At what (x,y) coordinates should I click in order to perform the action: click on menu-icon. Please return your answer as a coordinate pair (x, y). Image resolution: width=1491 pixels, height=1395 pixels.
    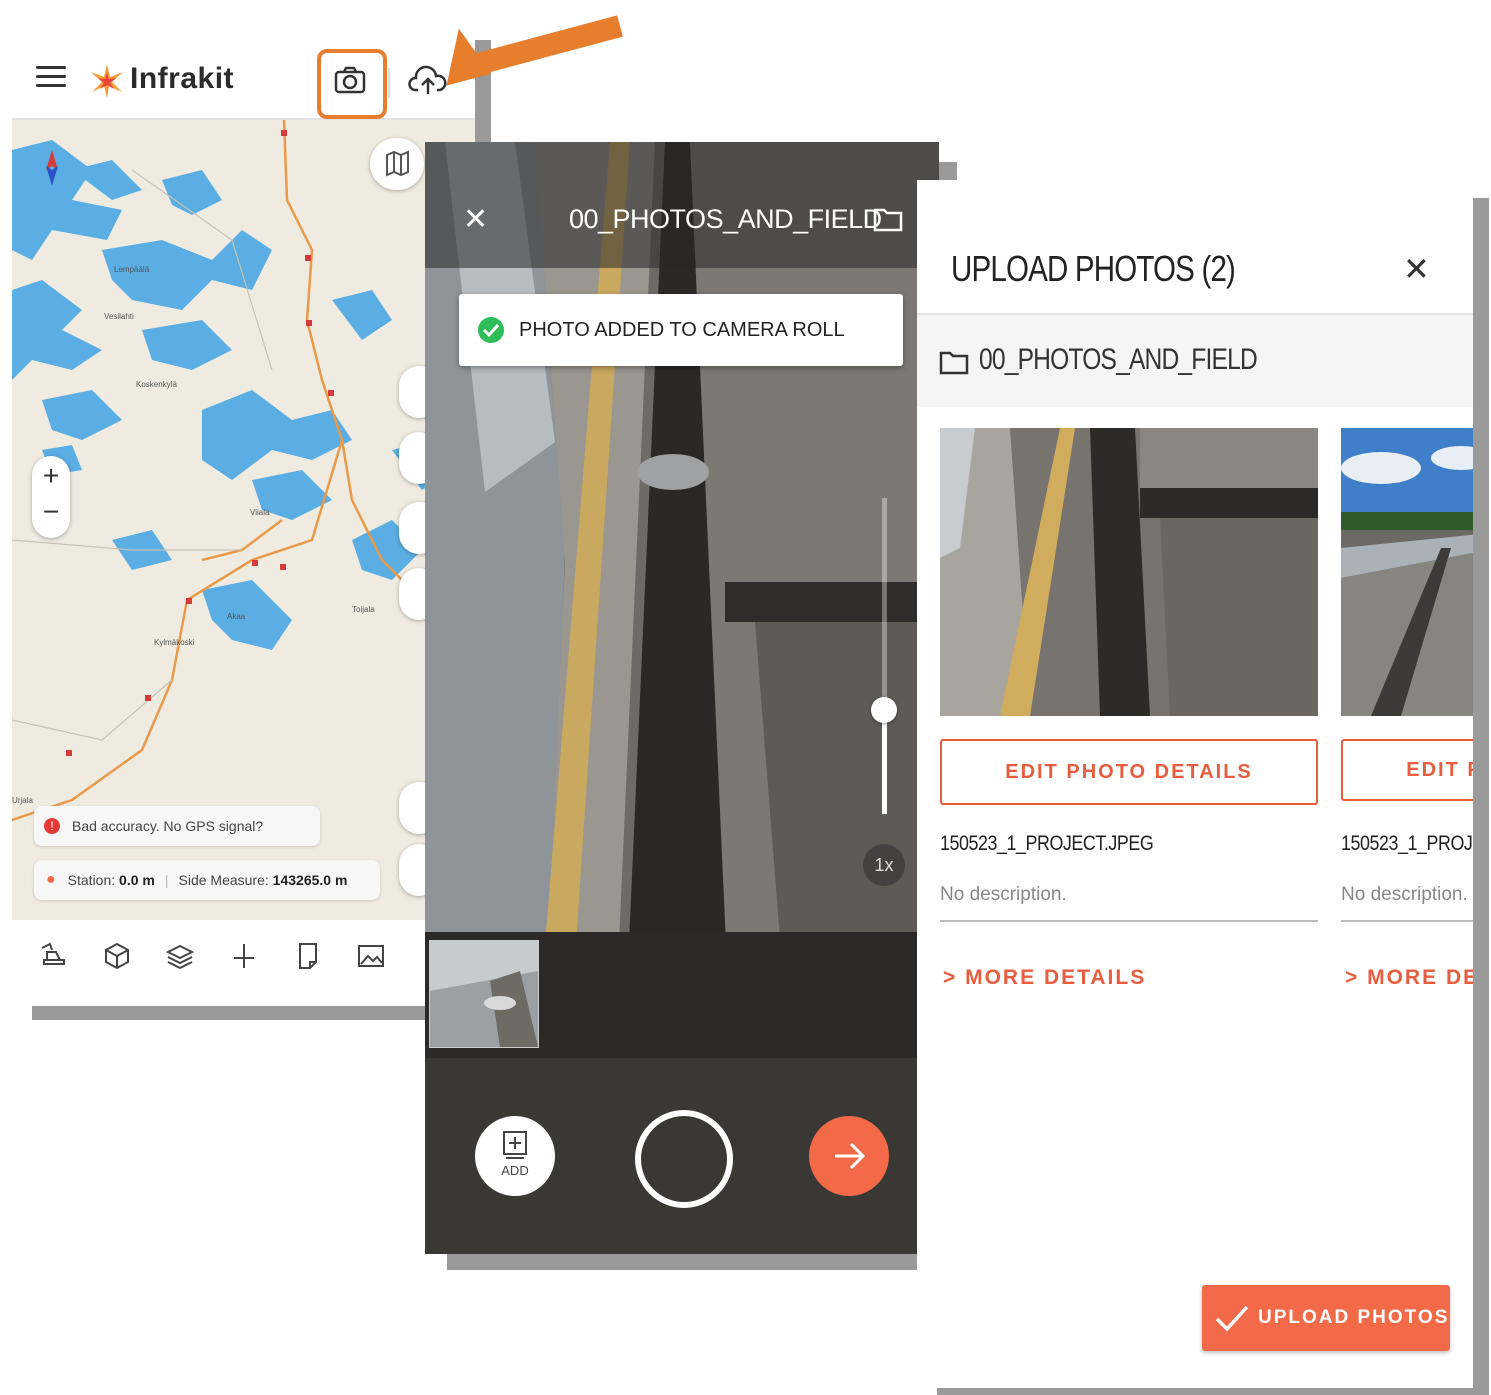
    Looking at the image, I should click on (51, 76).